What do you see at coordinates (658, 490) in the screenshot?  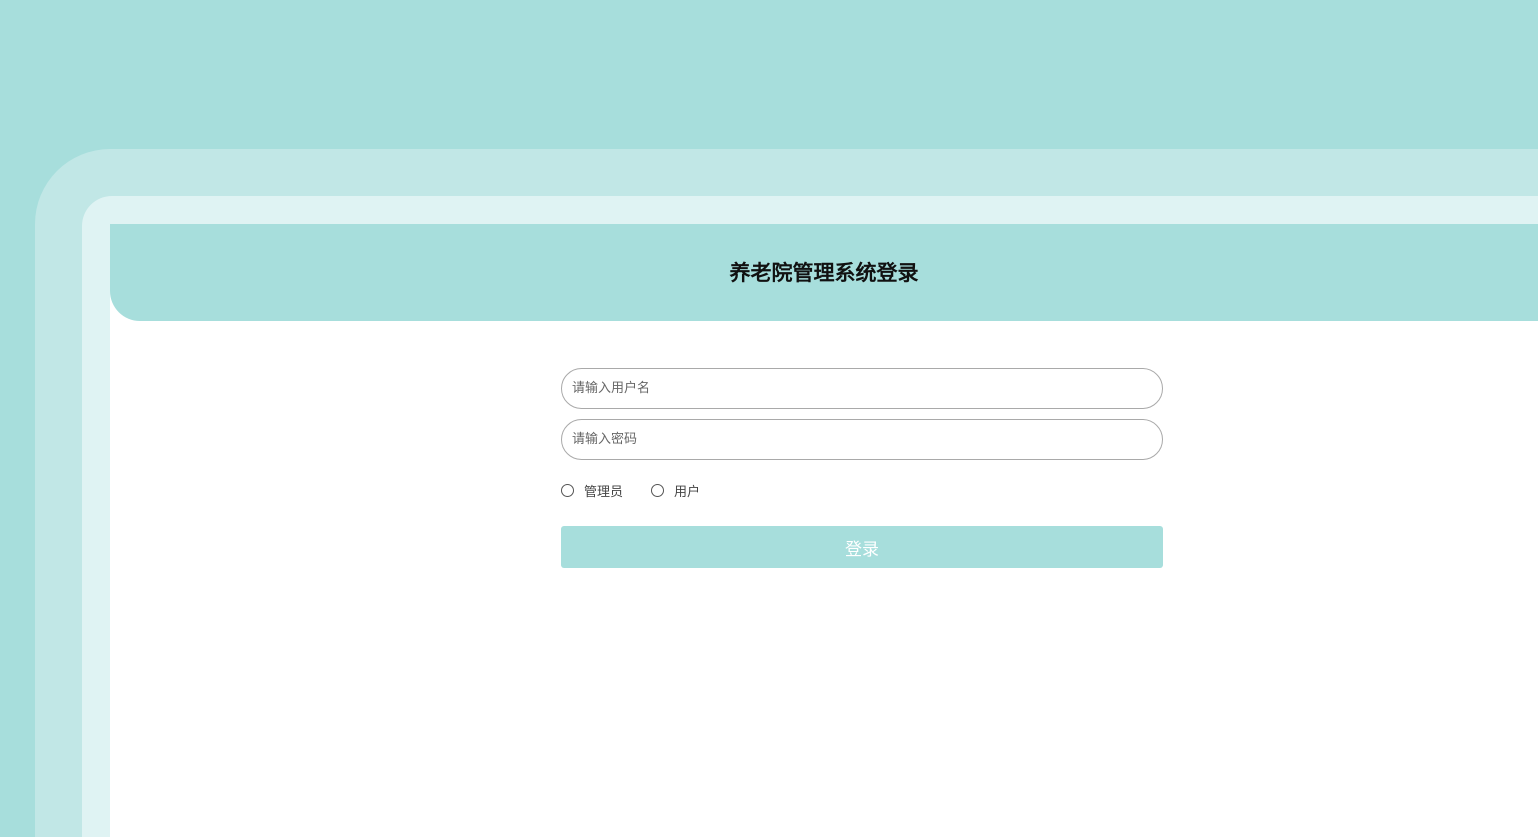 I see `radio-user` at bounding box center [658, 490].